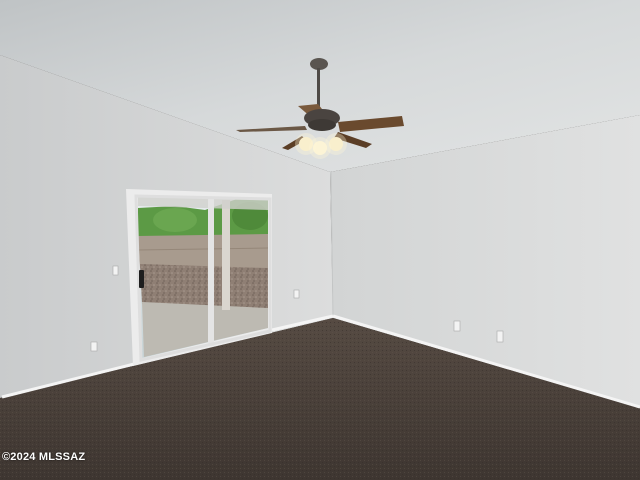  What do you see at coordinates (94, 346) in the screenshot?
I see `outlet-left` at bounding box center [94, 346].